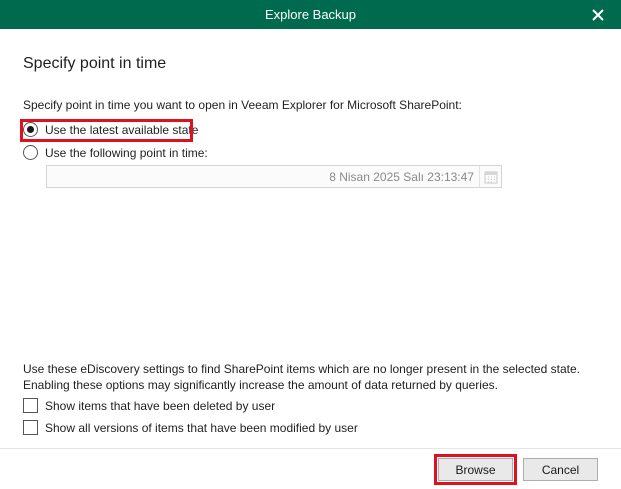 Image resolution: width=621 pixels, height=489 pixels. I want to click on calendar-icon, so click(490, 177).